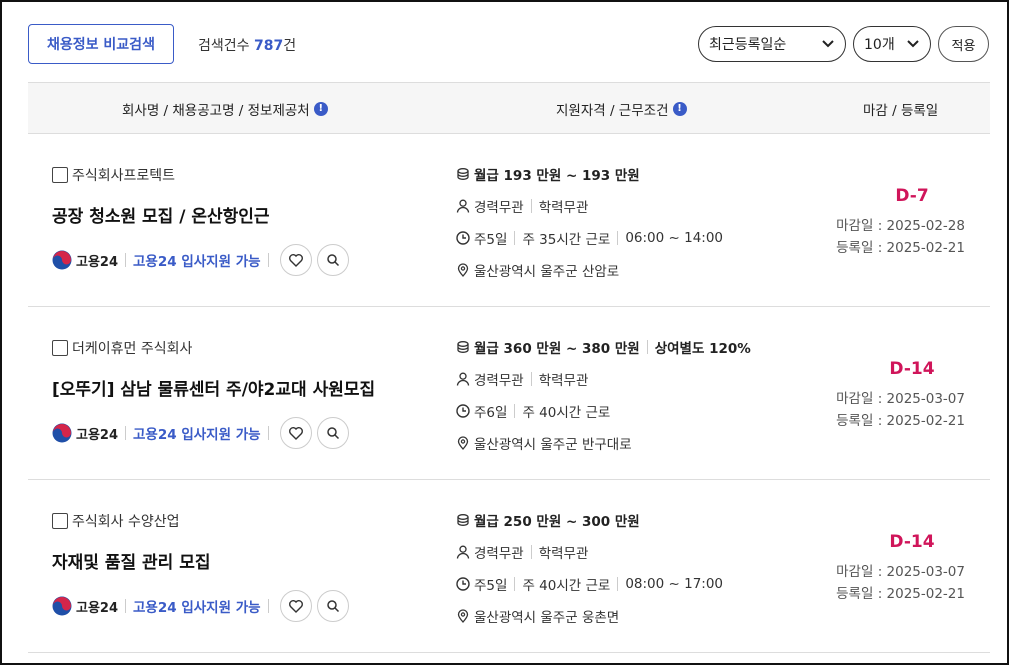  Describe the element at coordinates (548, 520) in the screenshot. I see `salary: 월급 250 만원 ~ 300 만원` at that location.